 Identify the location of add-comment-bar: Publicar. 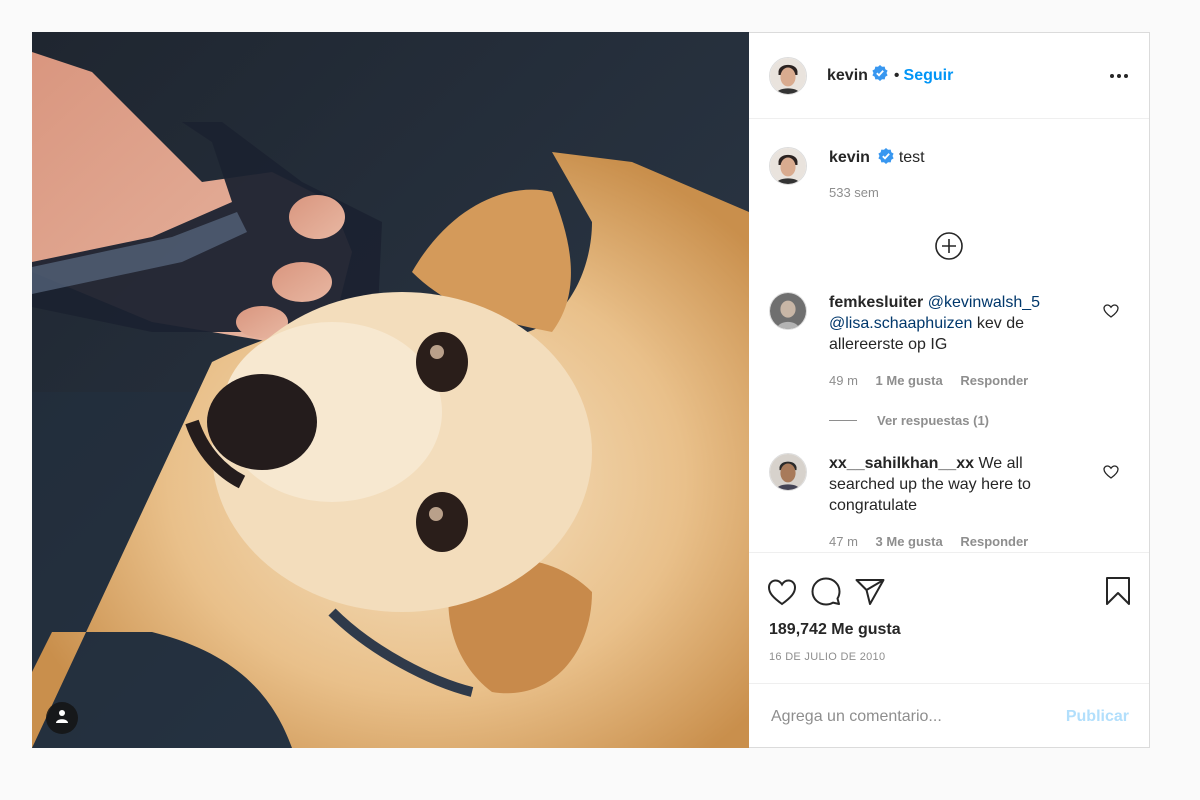
(949, 716).